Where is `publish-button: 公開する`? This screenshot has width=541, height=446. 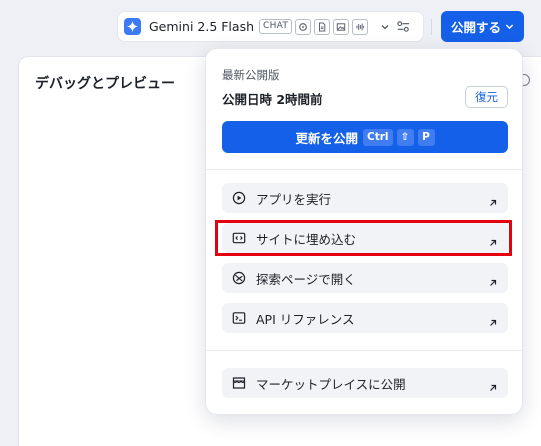
publish-button: 公開する is located at coordinates (482, 26).